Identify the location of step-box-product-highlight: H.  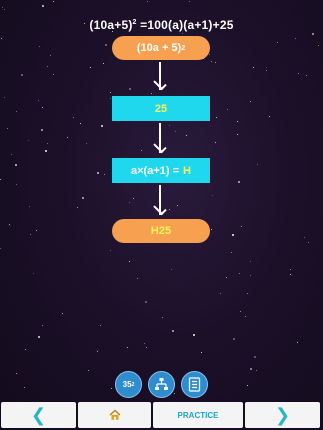
(187, 170).